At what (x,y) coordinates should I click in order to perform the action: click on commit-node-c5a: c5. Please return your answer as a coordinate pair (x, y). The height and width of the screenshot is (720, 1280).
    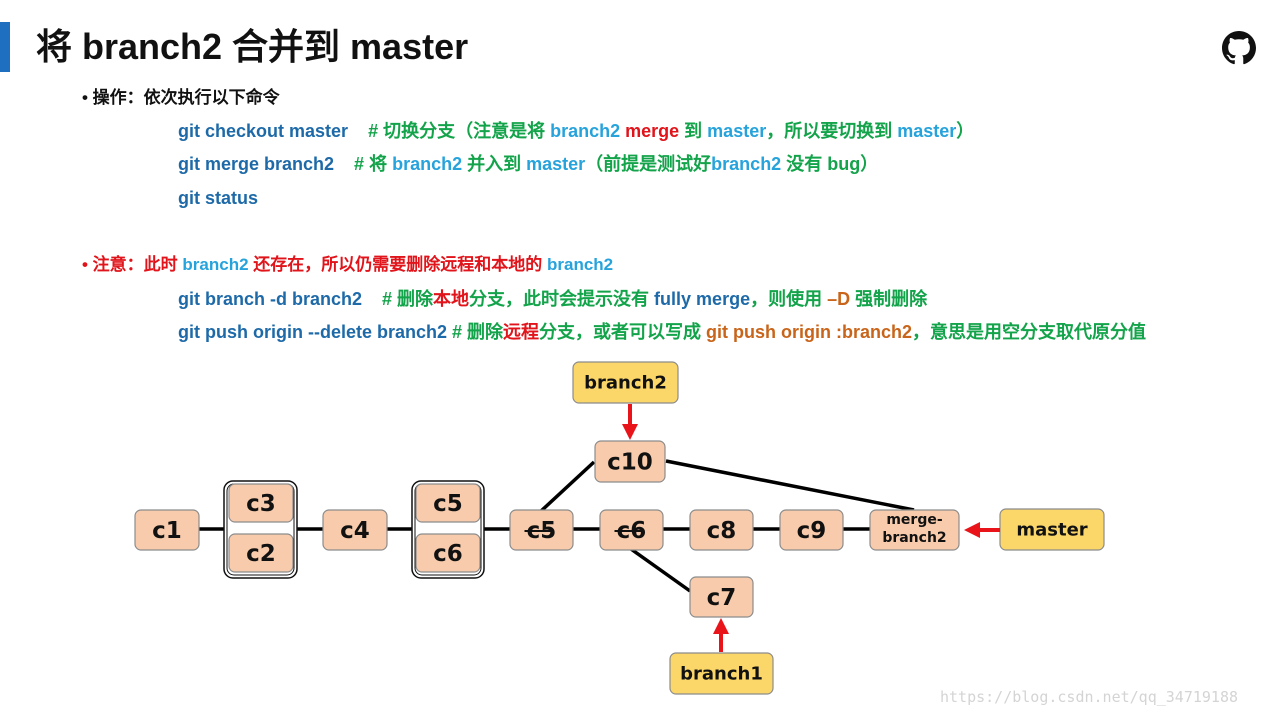
    Looking at the image, I should click on (448, 503).